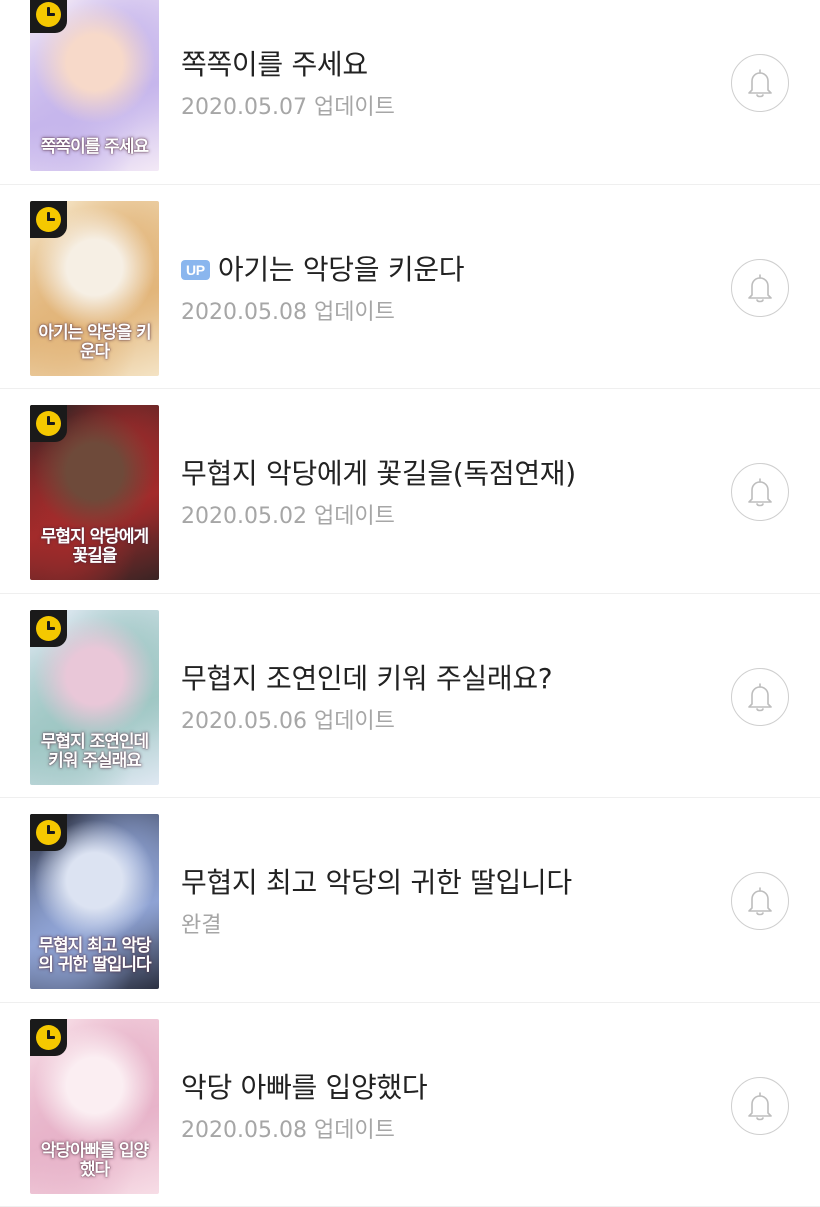  Describe the element at coordinates (94, 343) in the screenshot. I see `cover-title-text: 아기는 악당을 키운다` at that location.